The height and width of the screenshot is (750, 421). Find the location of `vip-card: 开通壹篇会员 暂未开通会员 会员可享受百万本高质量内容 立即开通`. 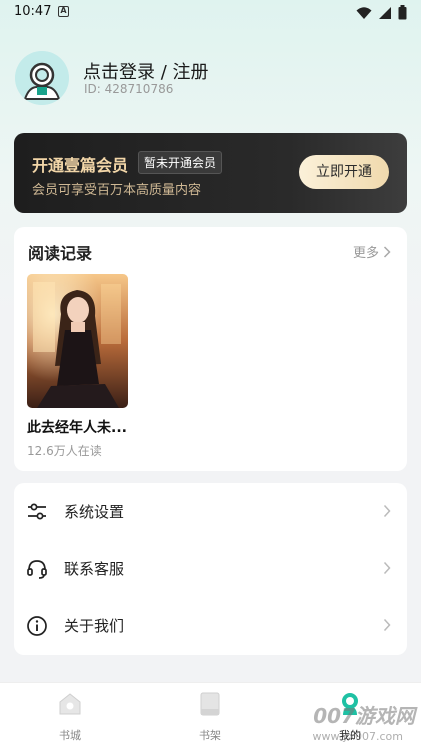

vip-card: 开通壹篇会员 暂未开通会员 会员可享受百万本高质量内容 立即开通 is located at coordinates (210, 173).